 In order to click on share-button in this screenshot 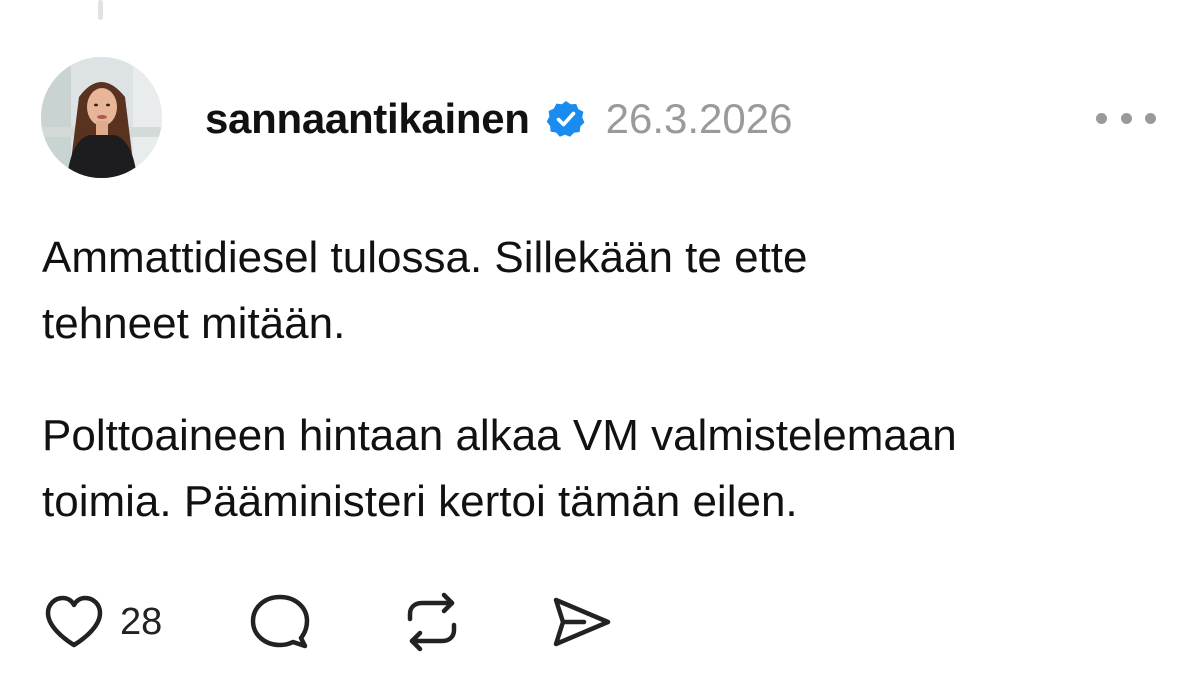, I will do `click(582, 622)`.